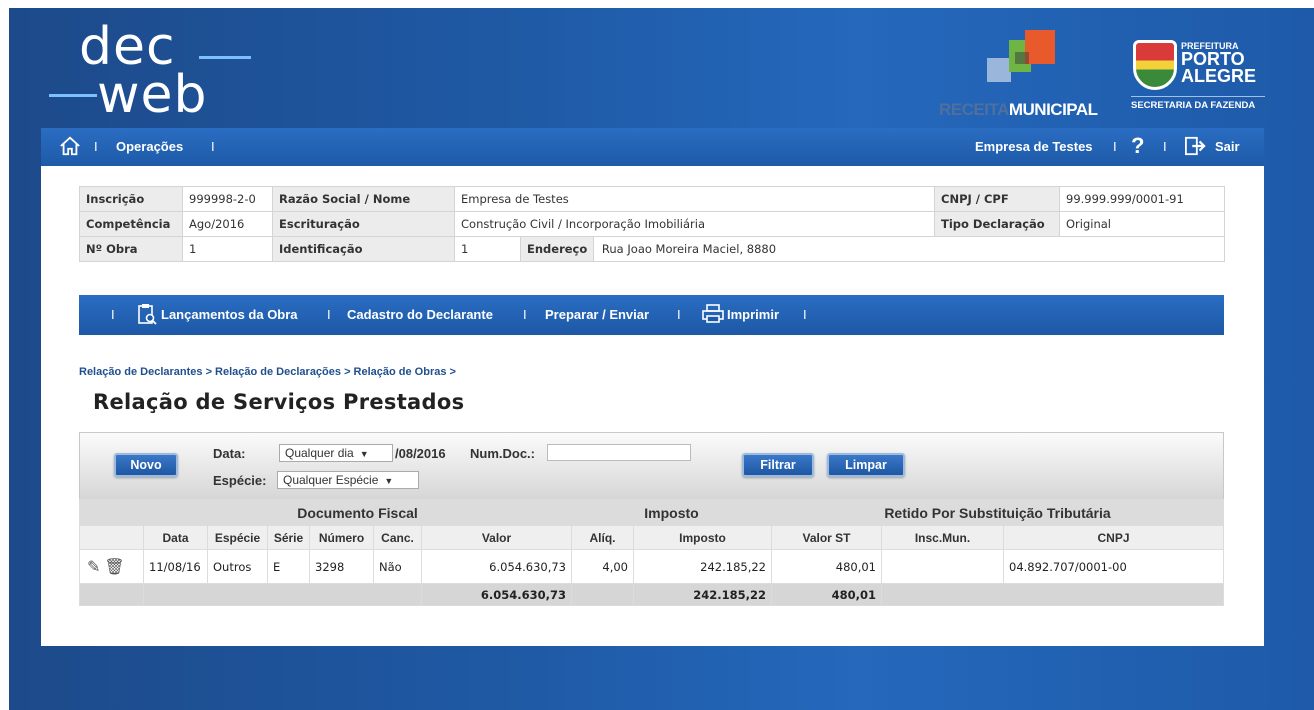 The height and width of the screenshot is (710, 1314). Describe the element at coordinates (420, 453) in the screenshot. I see `data-month-year: /08/2016` at that location.